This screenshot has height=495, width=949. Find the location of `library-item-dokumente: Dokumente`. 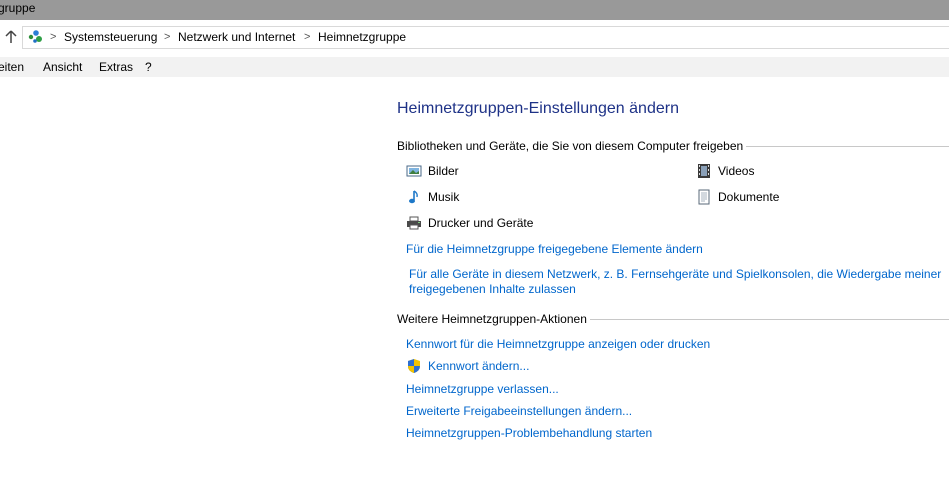

library-item-dokumente: Dokumente is located at coordinates (739, 197).